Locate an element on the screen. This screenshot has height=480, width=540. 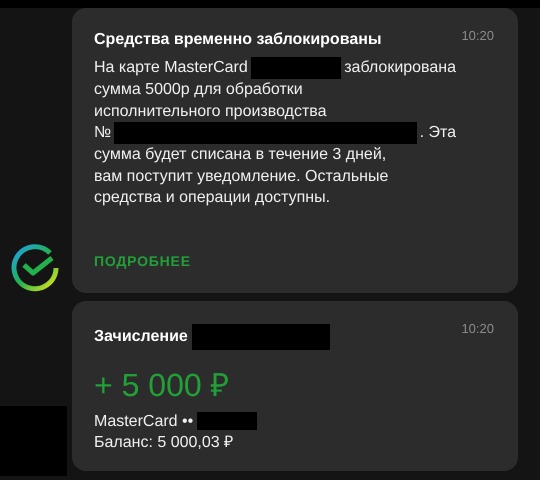
redaction-block is located at coordinates (227, 421).